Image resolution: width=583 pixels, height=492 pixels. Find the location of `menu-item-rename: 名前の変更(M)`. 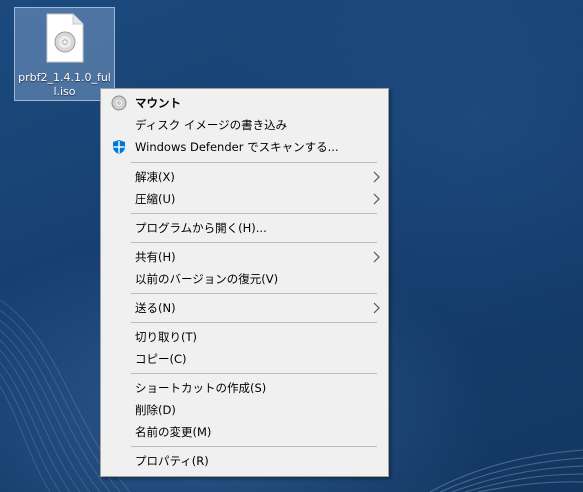

menu-item-rename: 名前の変更(M) is located at coordinates (244, 432).